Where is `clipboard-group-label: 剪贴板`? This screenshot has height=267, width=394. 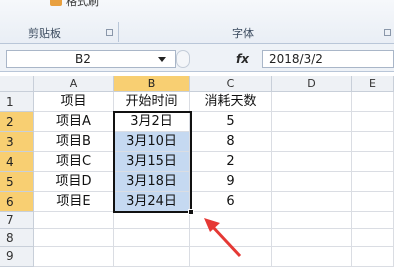 clipboard-group-label: 剪贴板 is located at coordinates (44, 33).